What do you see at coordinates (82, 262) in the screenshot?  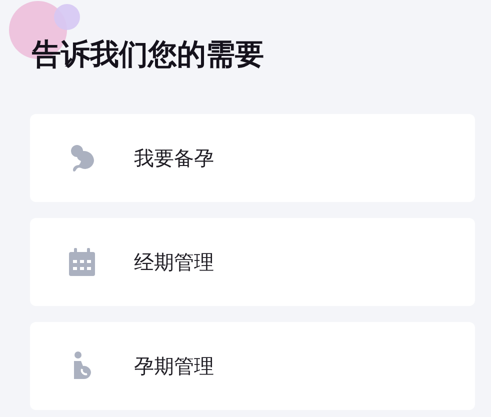 I see `calendar-icon` at bounding box center [82, 262].